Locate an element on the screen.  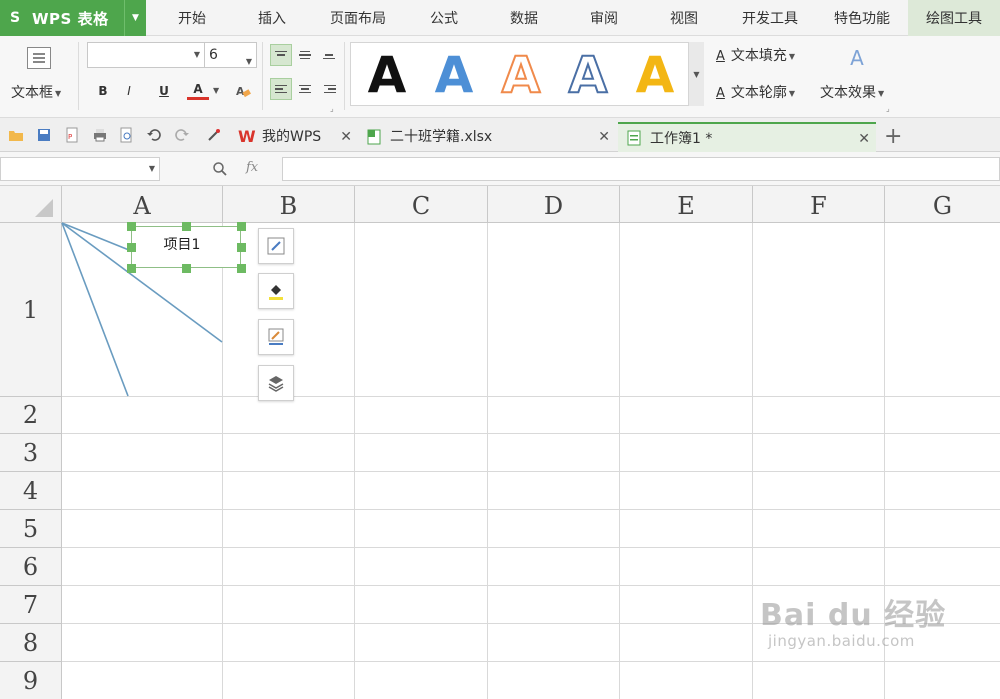
font-color-button: A is located at coordinates (198, 90).